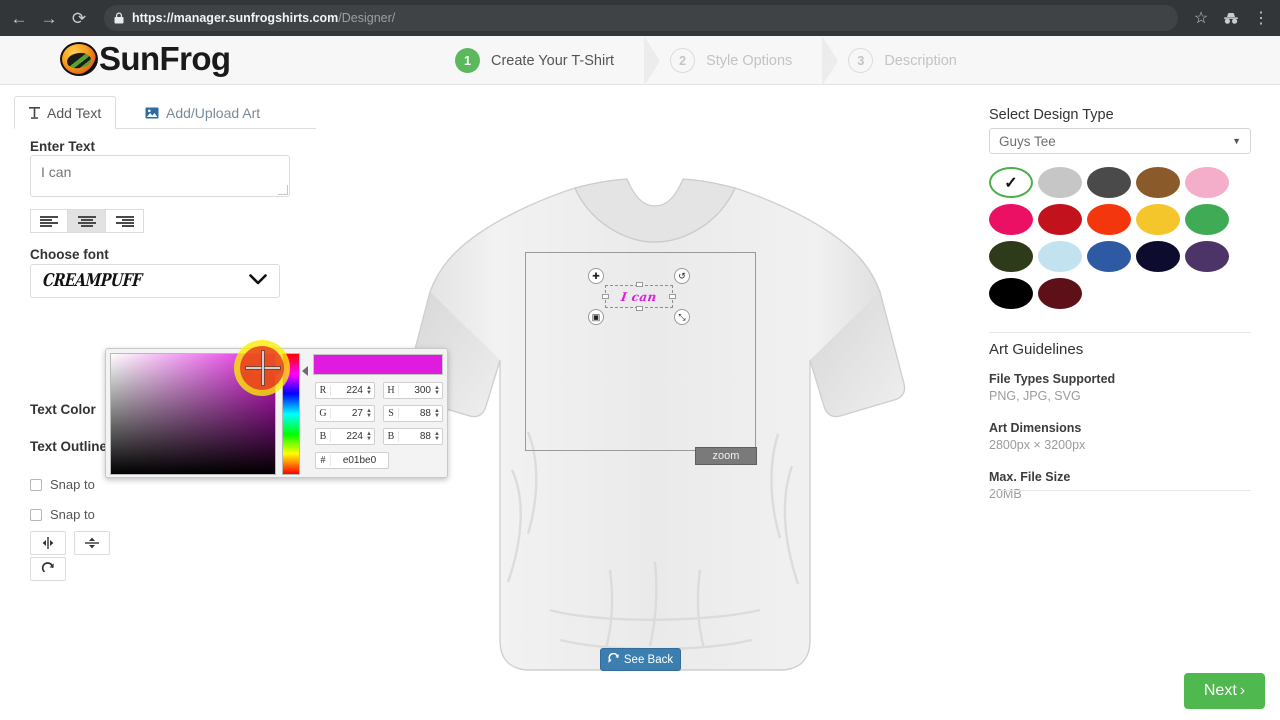 This screenshot has height=720, width=1280. What do you see at coordinates (1231, 18) in the screenshot?
I see `incognito-icon` at bounding box center [1231, 18].